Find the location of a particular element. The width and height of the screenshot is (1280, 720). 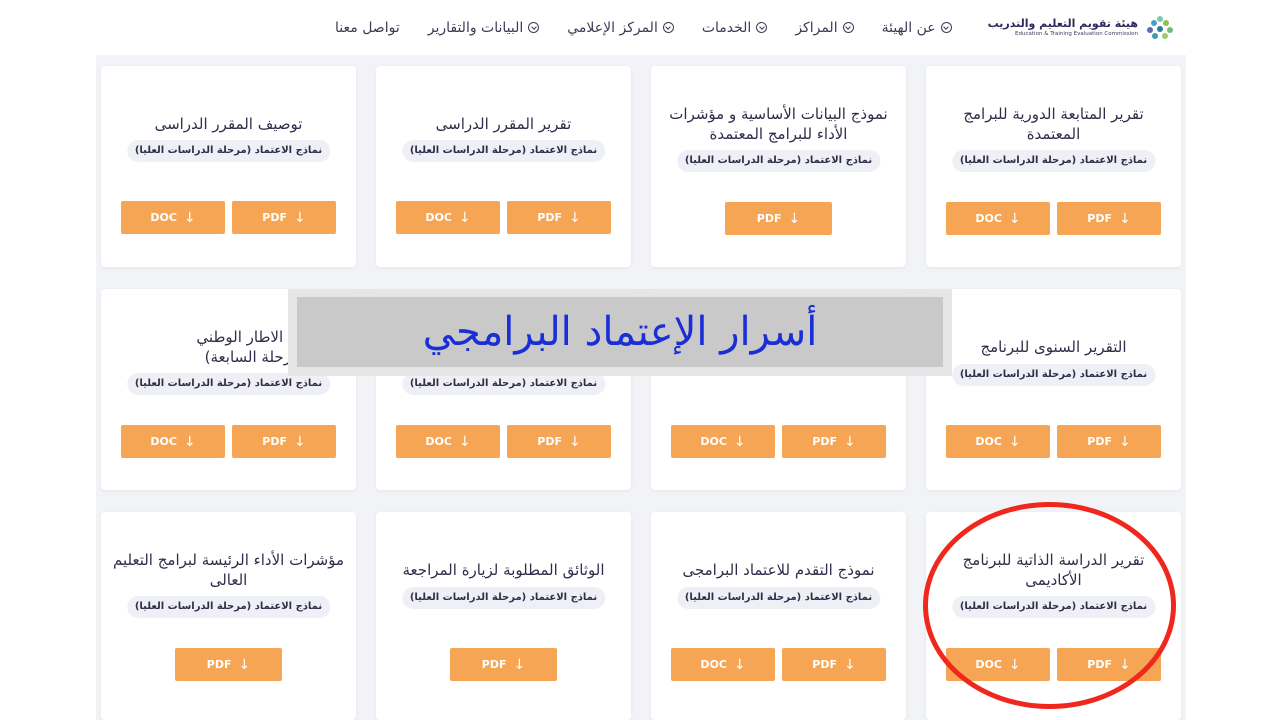

menu-item-data-reports: البيانات والتقارير is located at coordinates (484, 28).